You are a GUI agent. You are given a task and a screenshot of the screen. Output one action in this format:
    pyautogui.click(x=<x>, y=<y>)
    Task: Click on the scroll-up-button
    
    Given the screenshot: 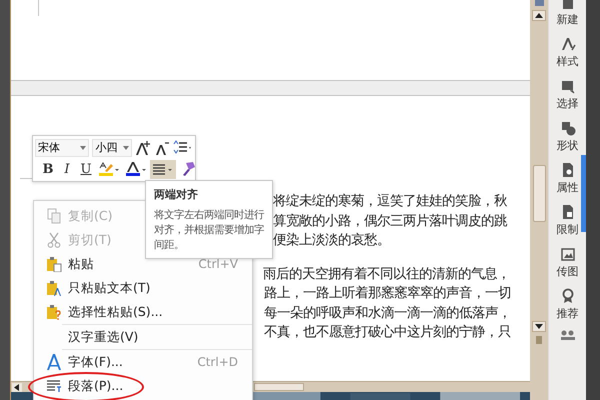 What is the action you would take?
    pyautogui.click(x=539, y=15)
    